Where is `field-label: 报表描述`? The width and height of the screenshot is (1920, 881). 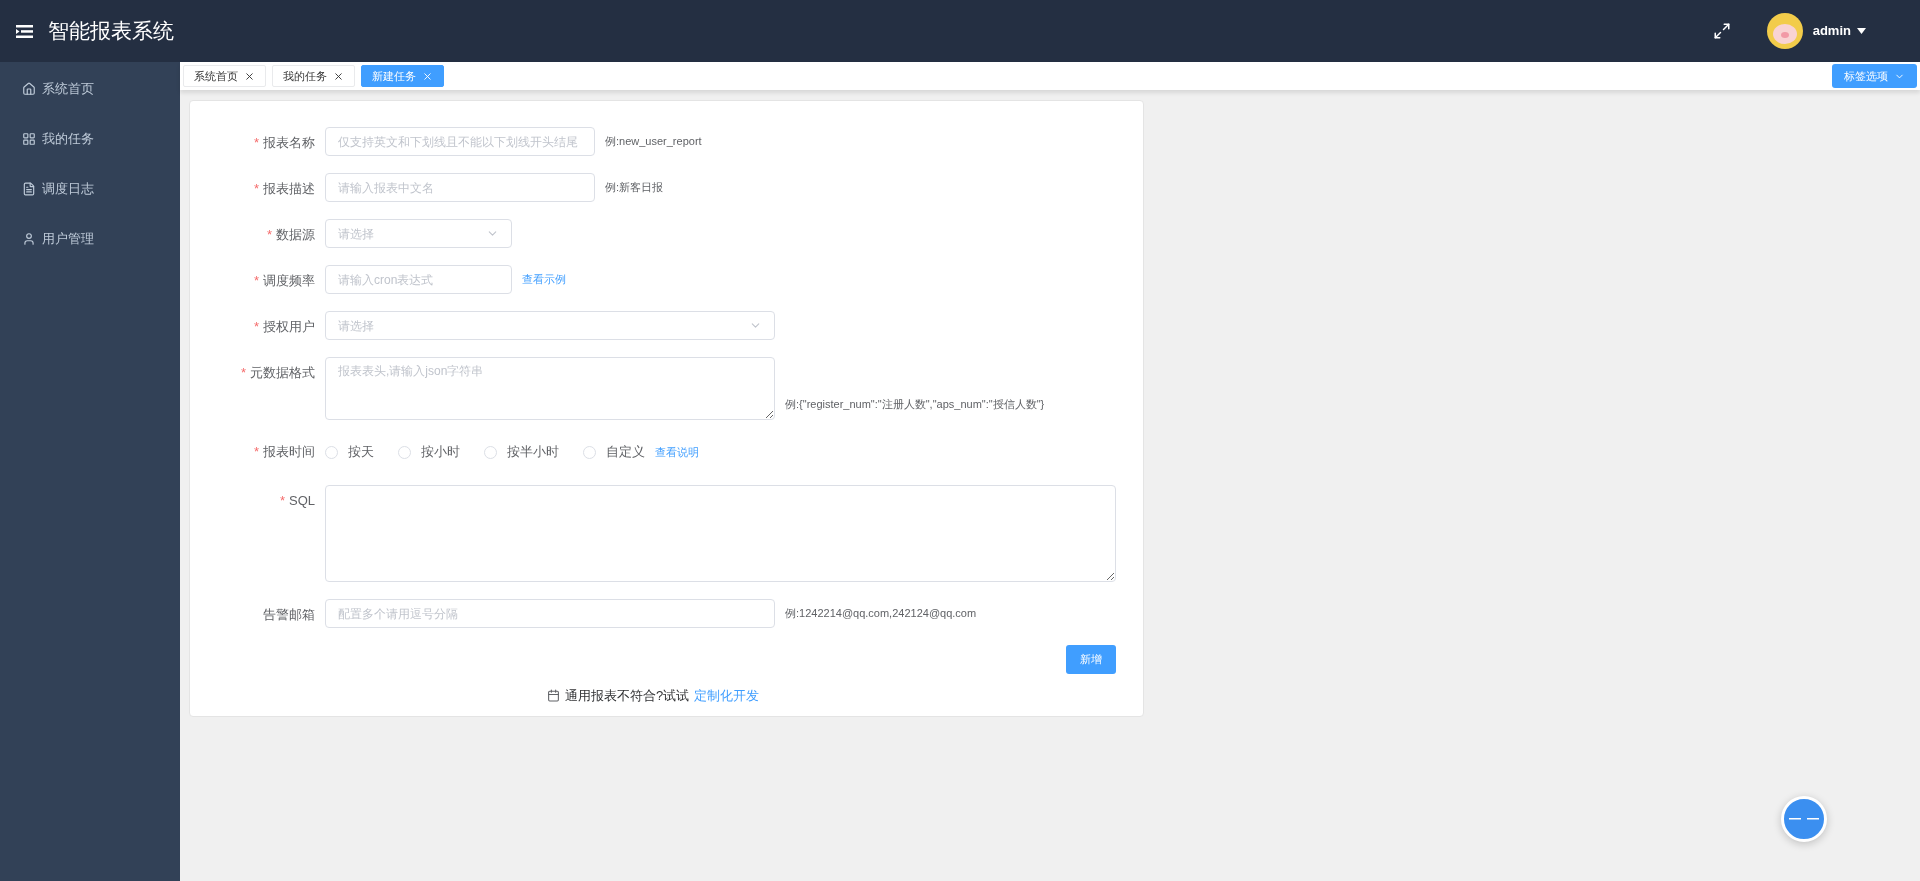
field-label: 报表描述 is located at coordinates (289, 189).